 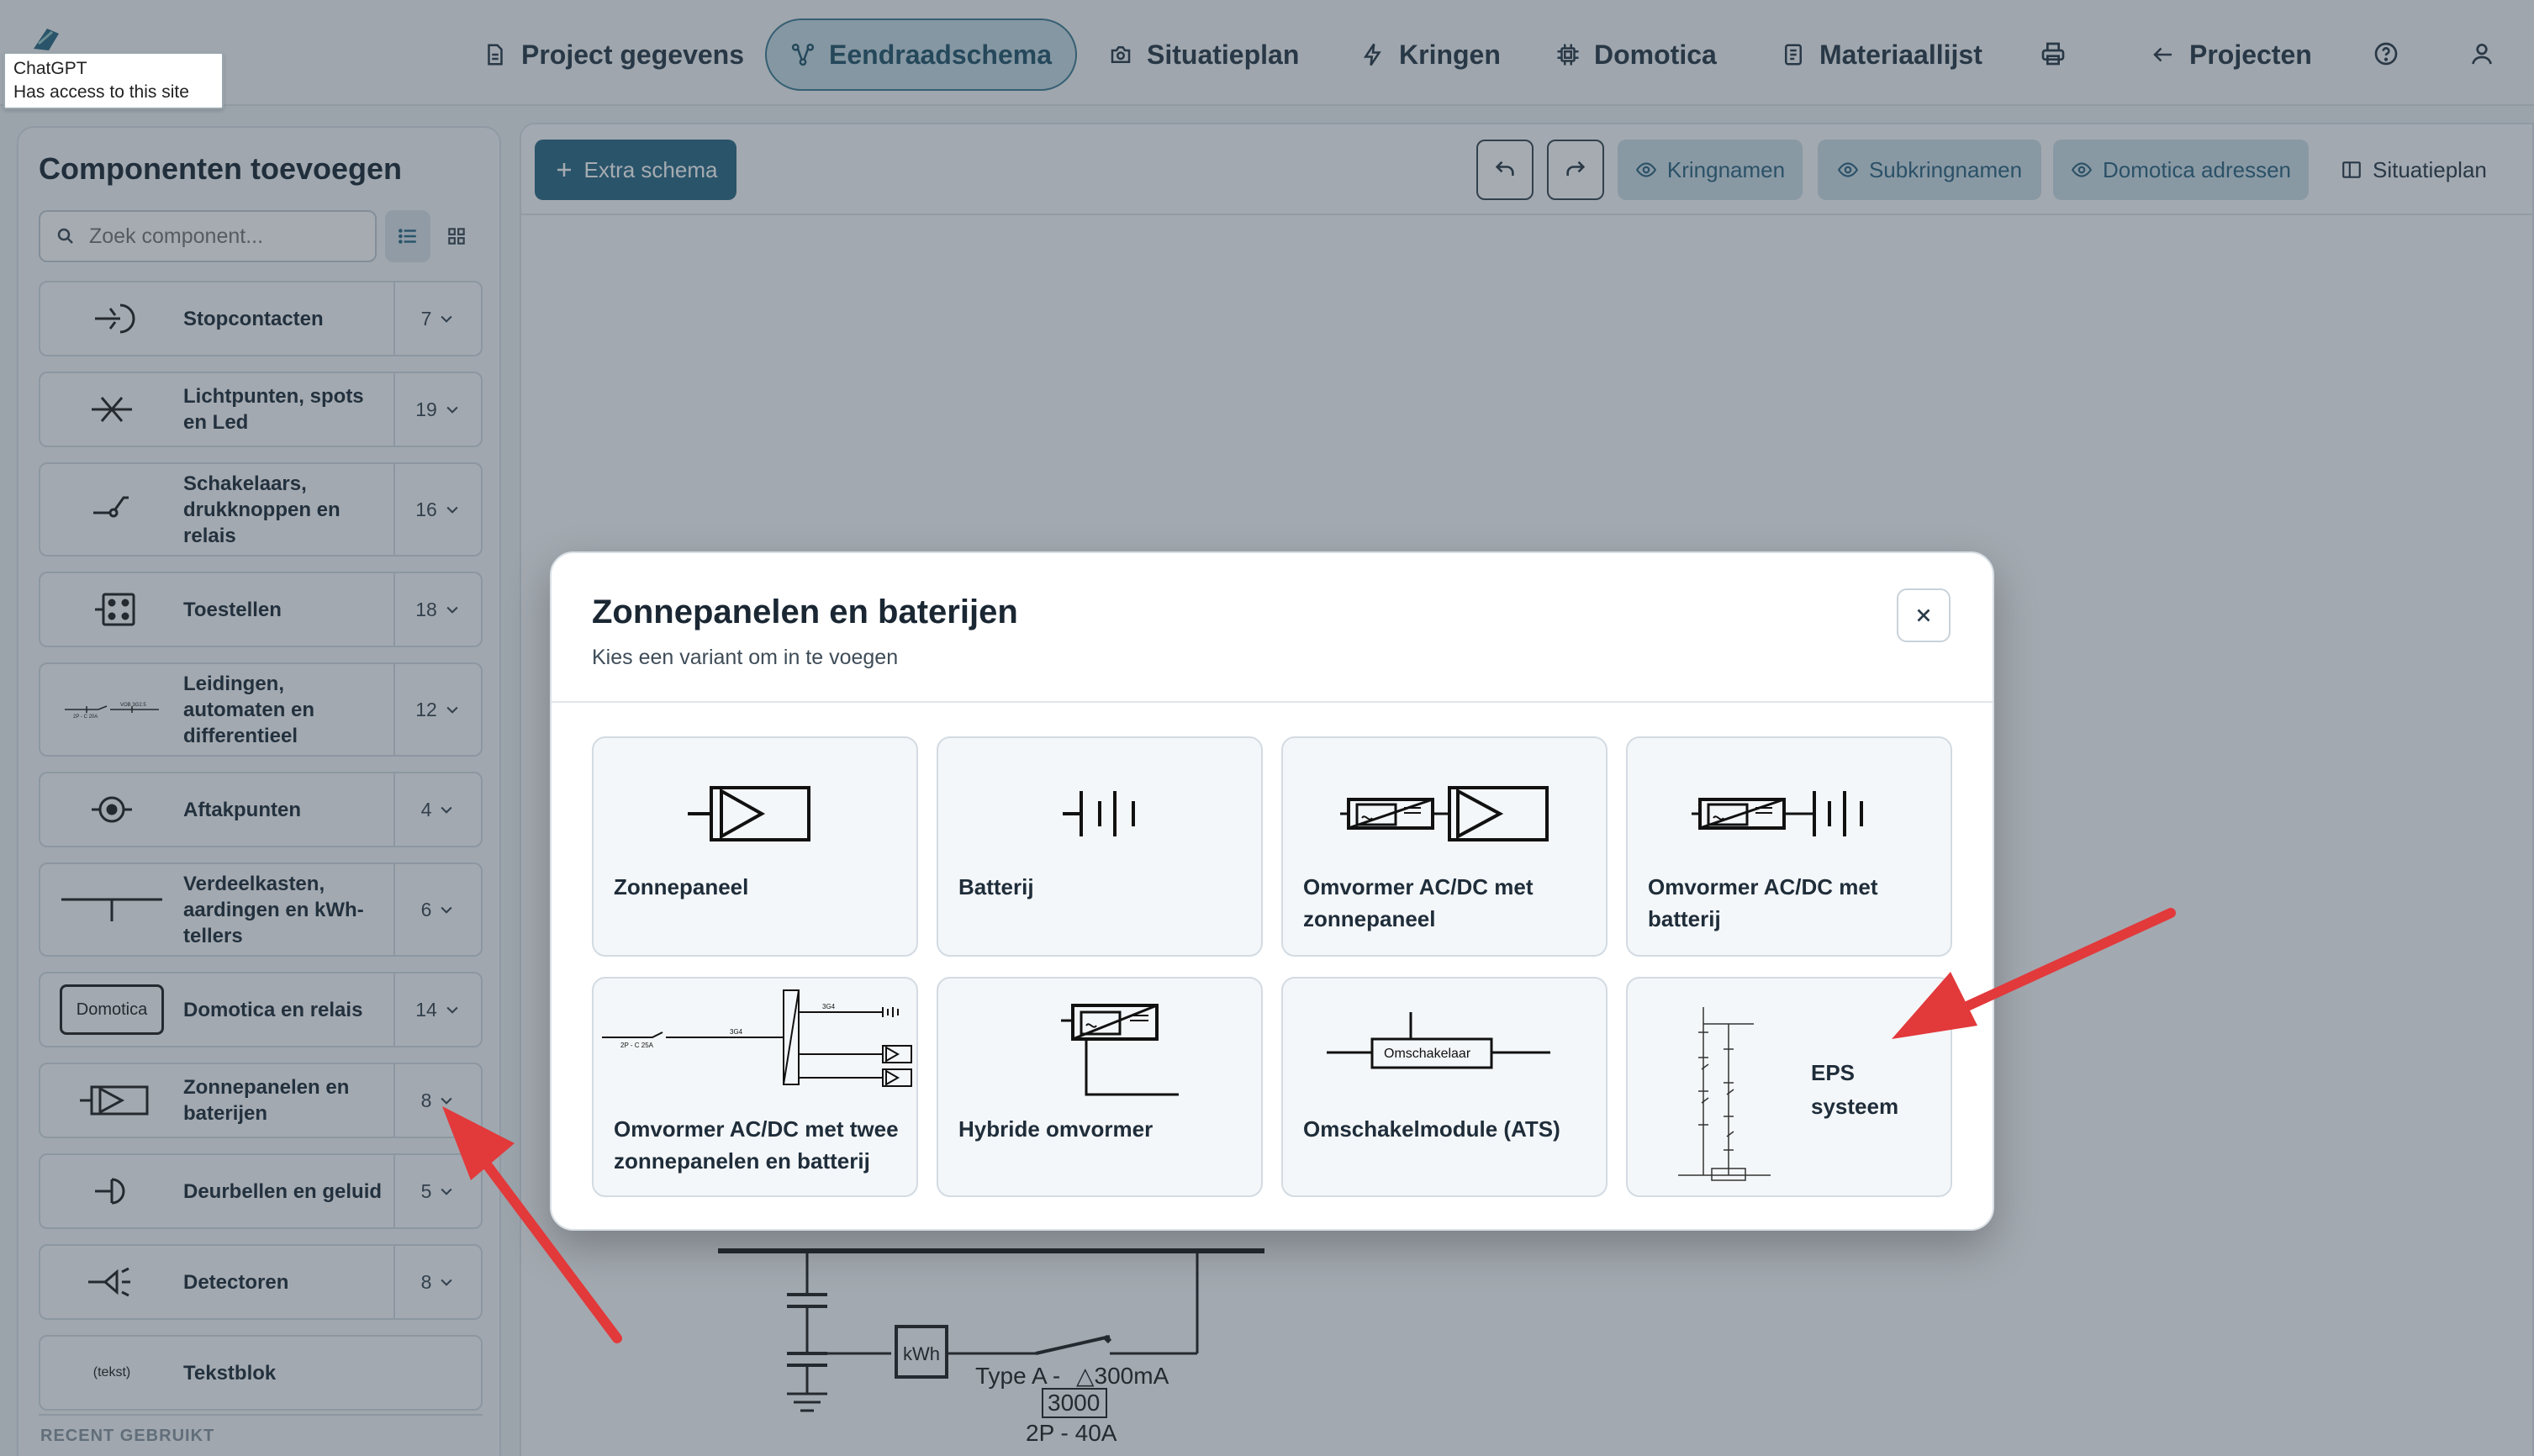 I want to click on card-label: EPS systeem, so click(x=1855, y=1089).